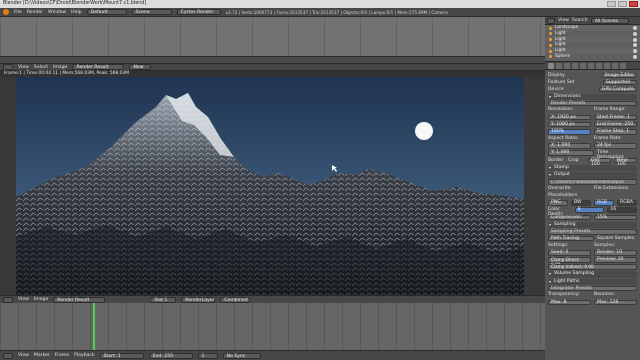  Describe the element at coordinates (94, 326) in the screenshot. I see `playhead` at that location.